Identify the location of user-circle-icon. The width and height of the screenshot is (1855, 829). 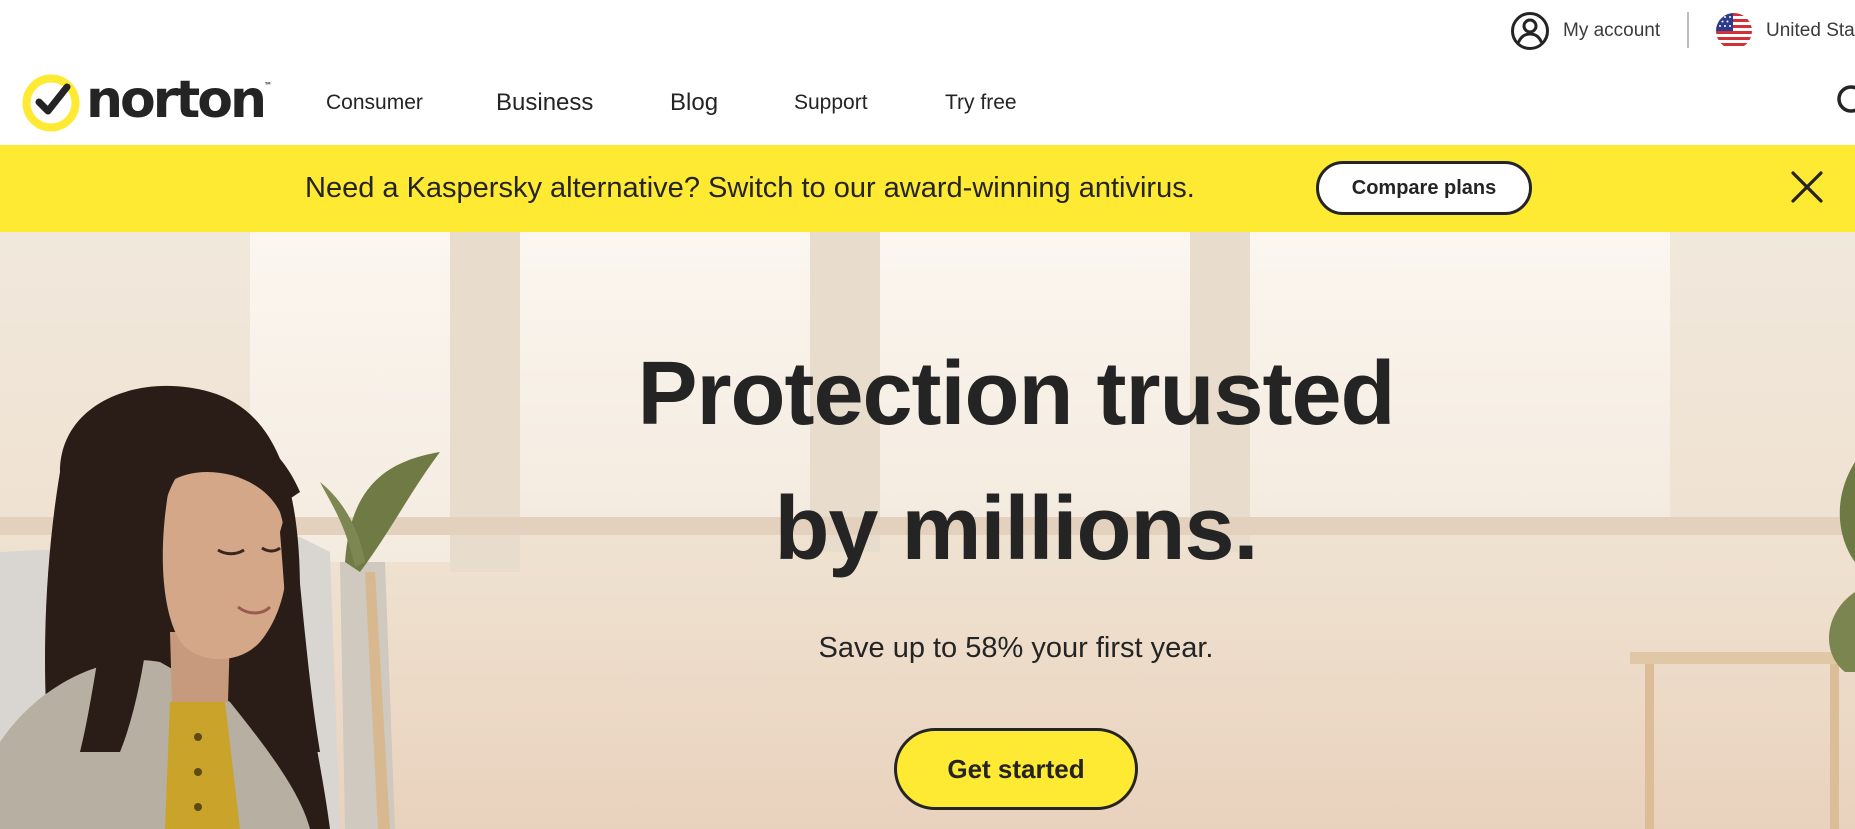
(1530, 31).